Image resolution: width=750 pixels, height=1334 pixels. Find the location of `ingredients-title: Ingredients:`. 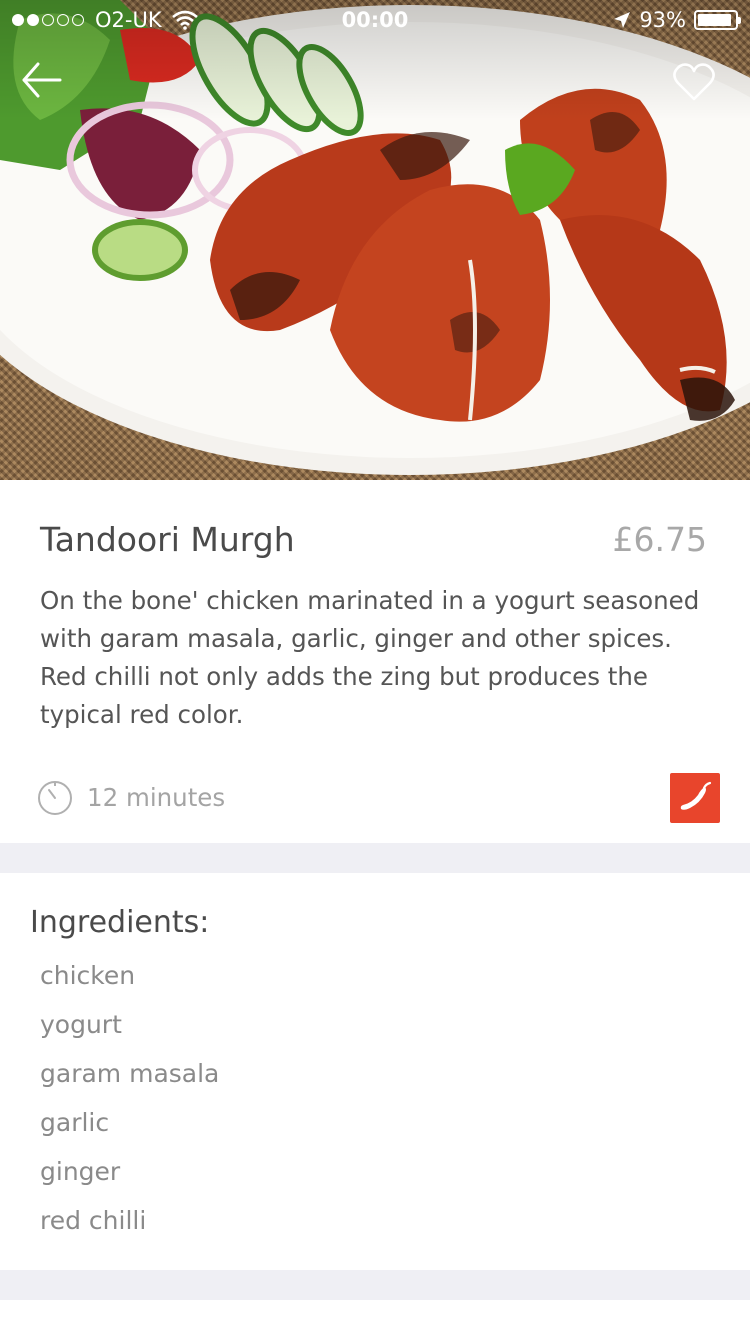

ingredients-title: Ingredients: is located at coordinates (120, 922).